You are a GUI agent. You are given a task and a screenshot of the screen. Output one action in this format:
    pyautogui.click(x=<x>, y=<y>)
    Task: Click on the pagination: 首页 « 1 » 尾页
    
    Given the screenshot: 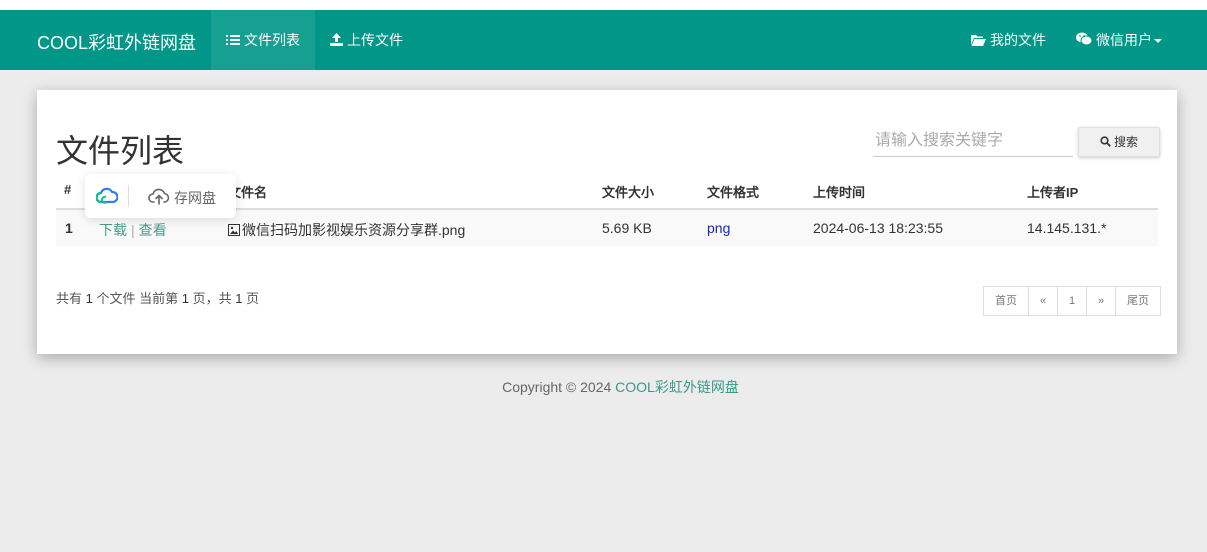 What is the action you would take?
    pyautogui.click(x=1072, y=301)
    